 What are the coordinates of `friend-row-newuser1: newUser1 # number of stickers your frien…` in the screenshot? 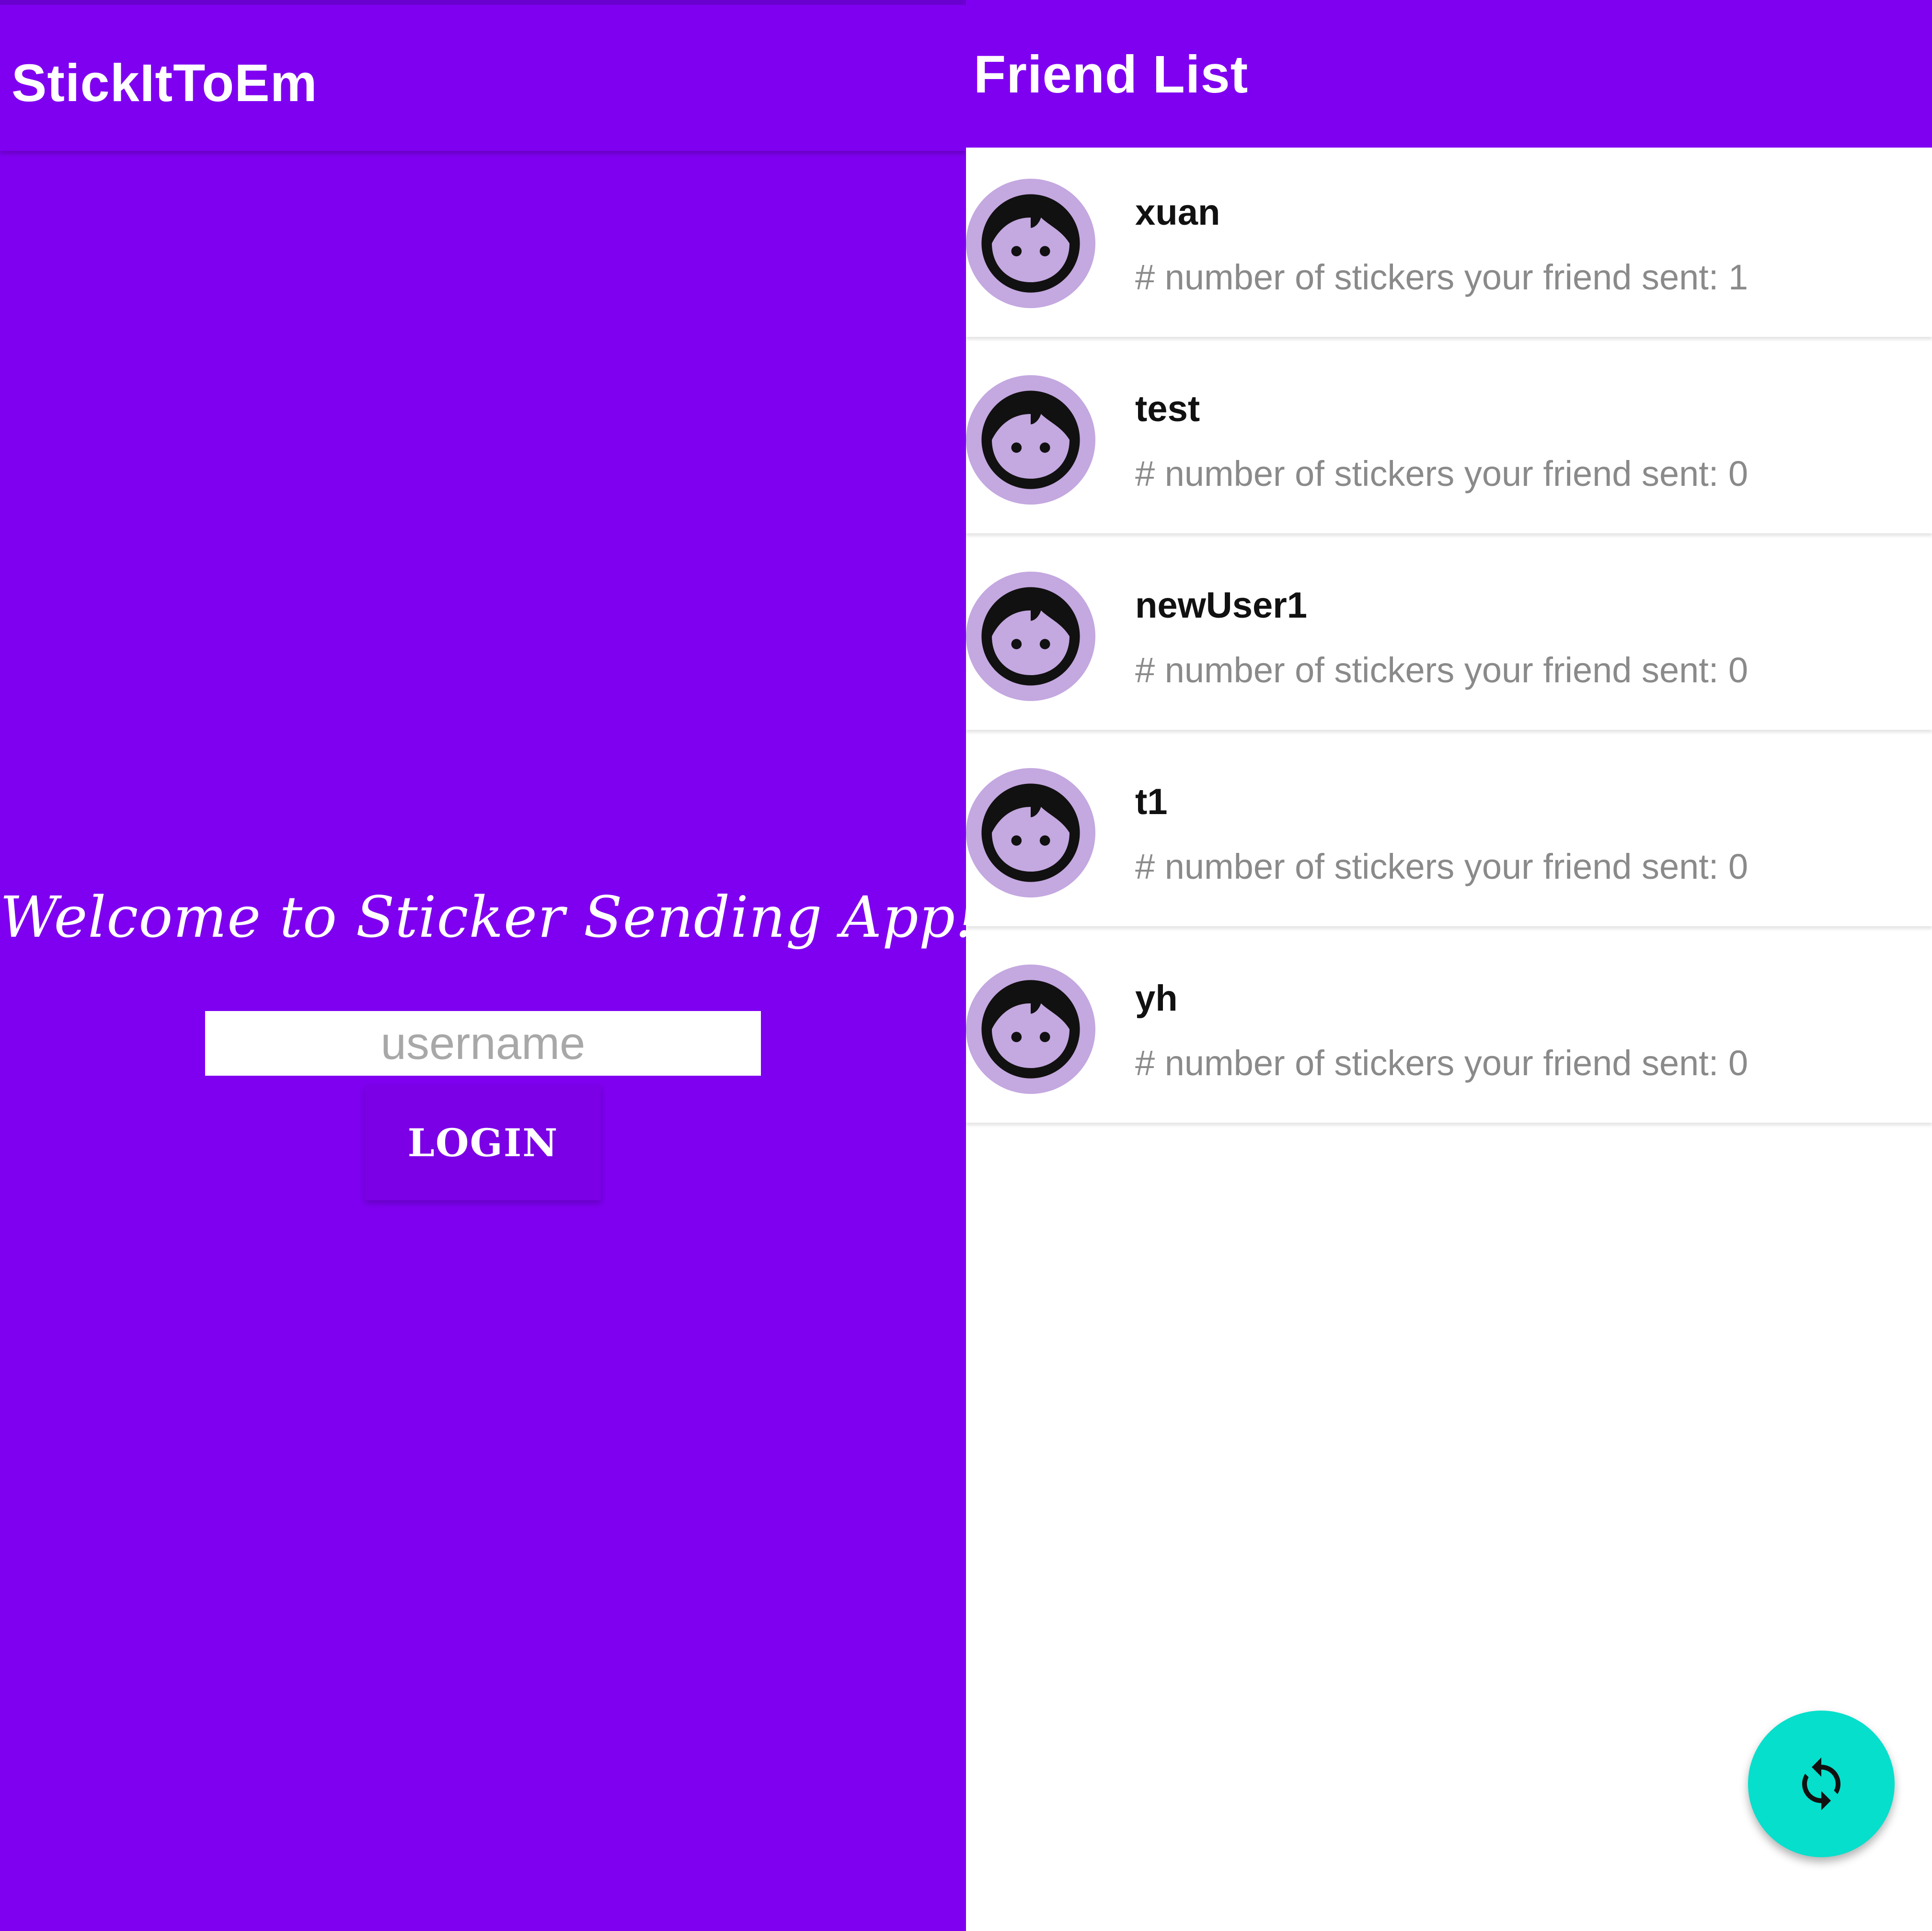 It's located at (1449, 635).